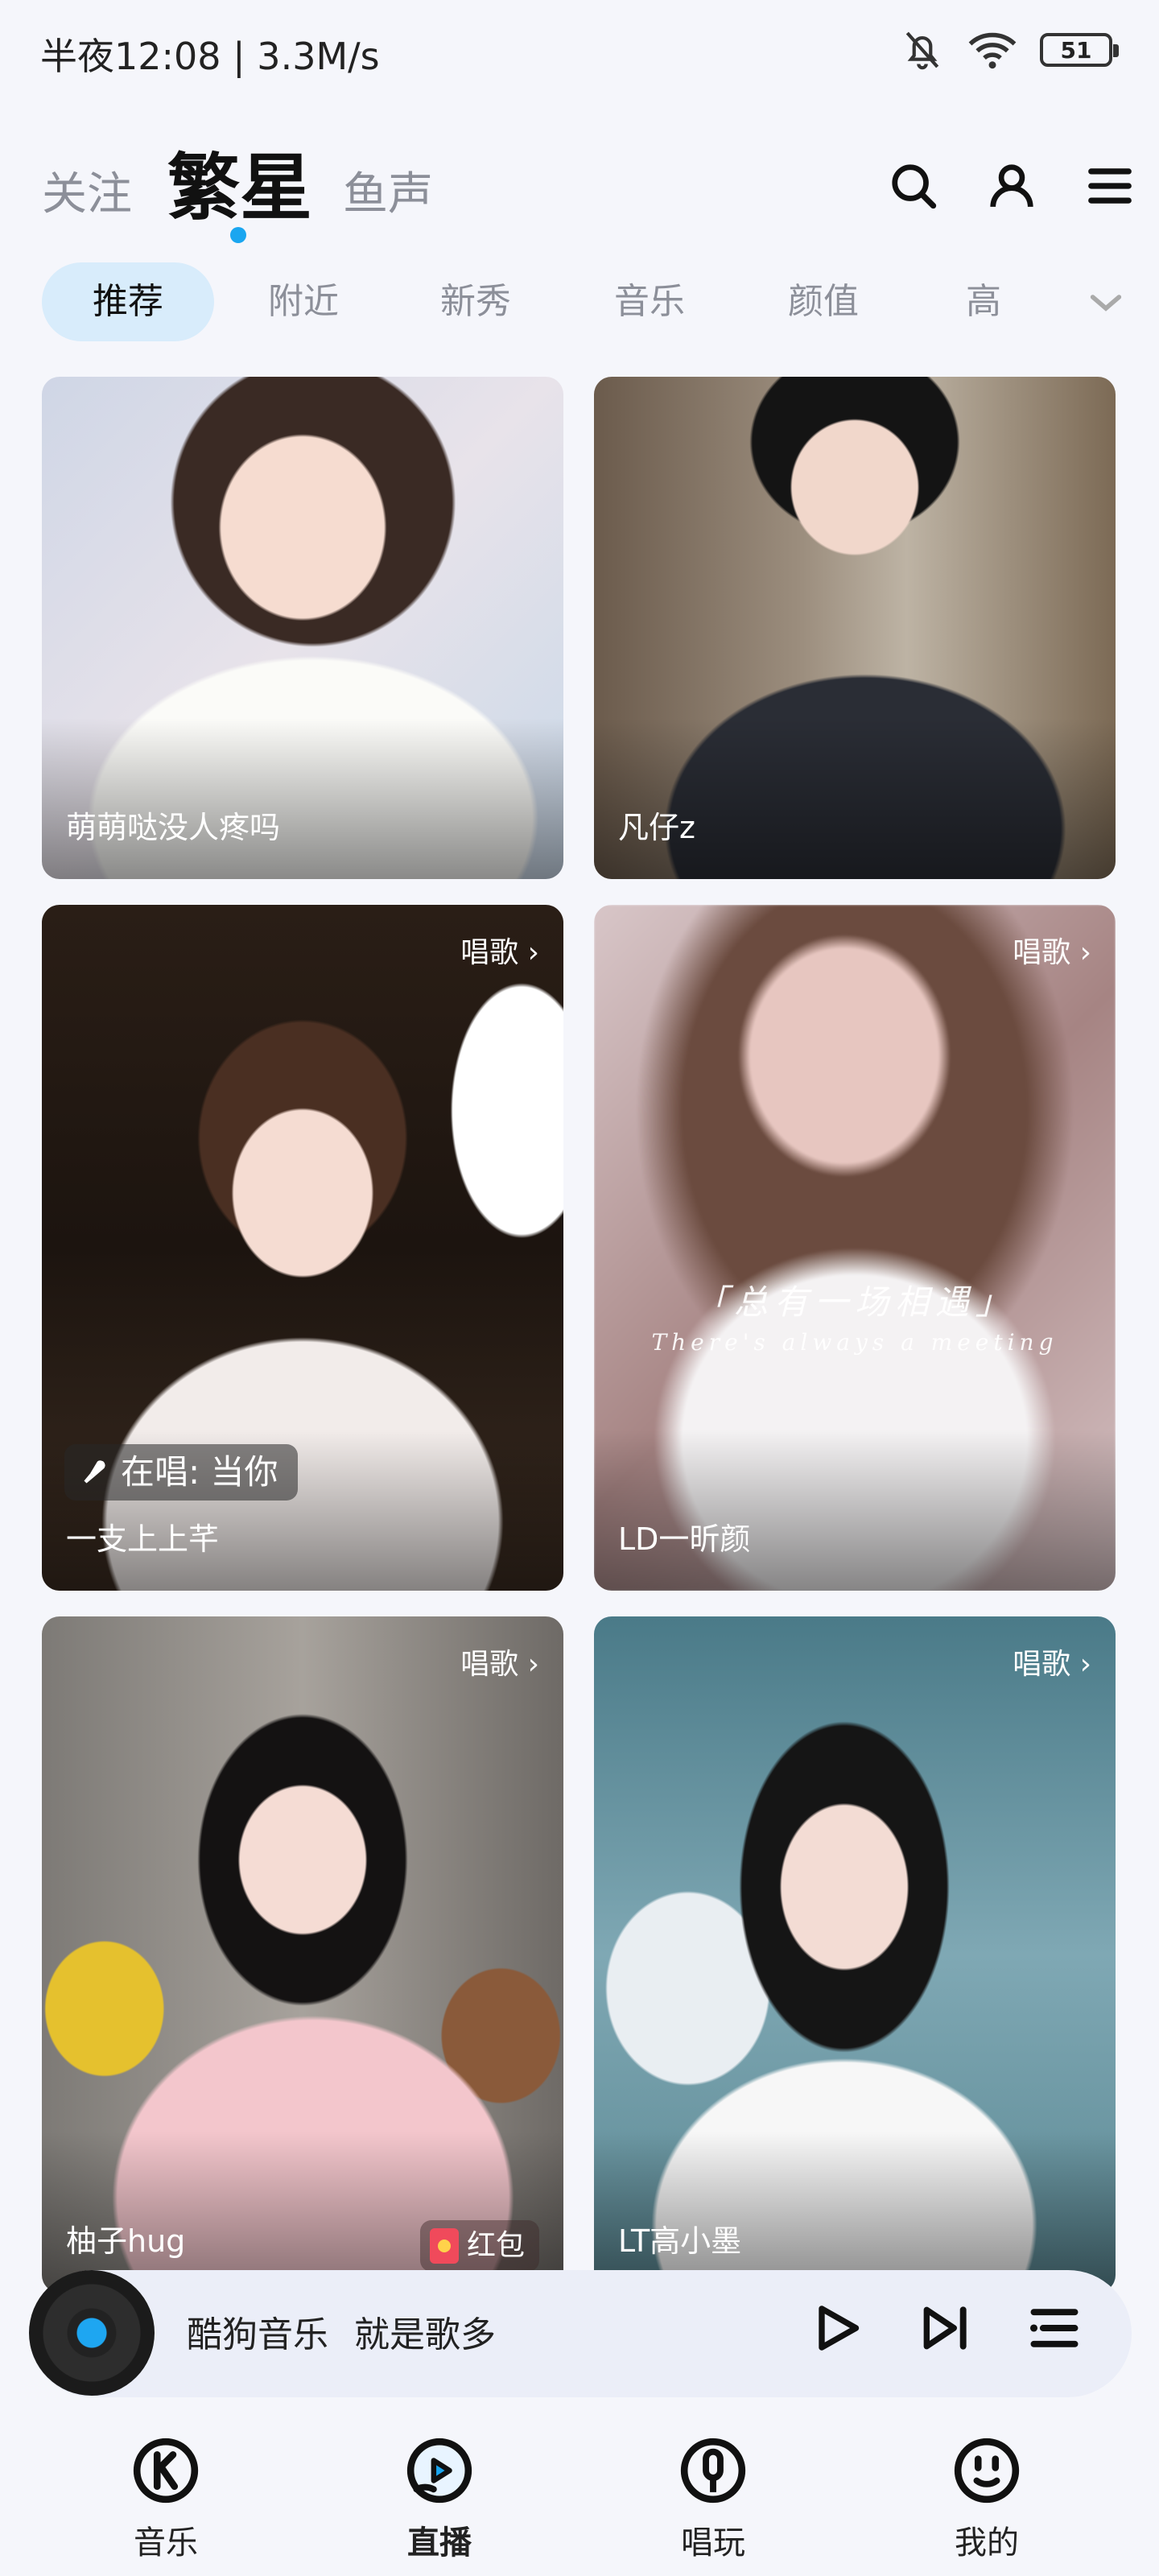  I want to click on tab-follow: 关注, so click(87, 190).